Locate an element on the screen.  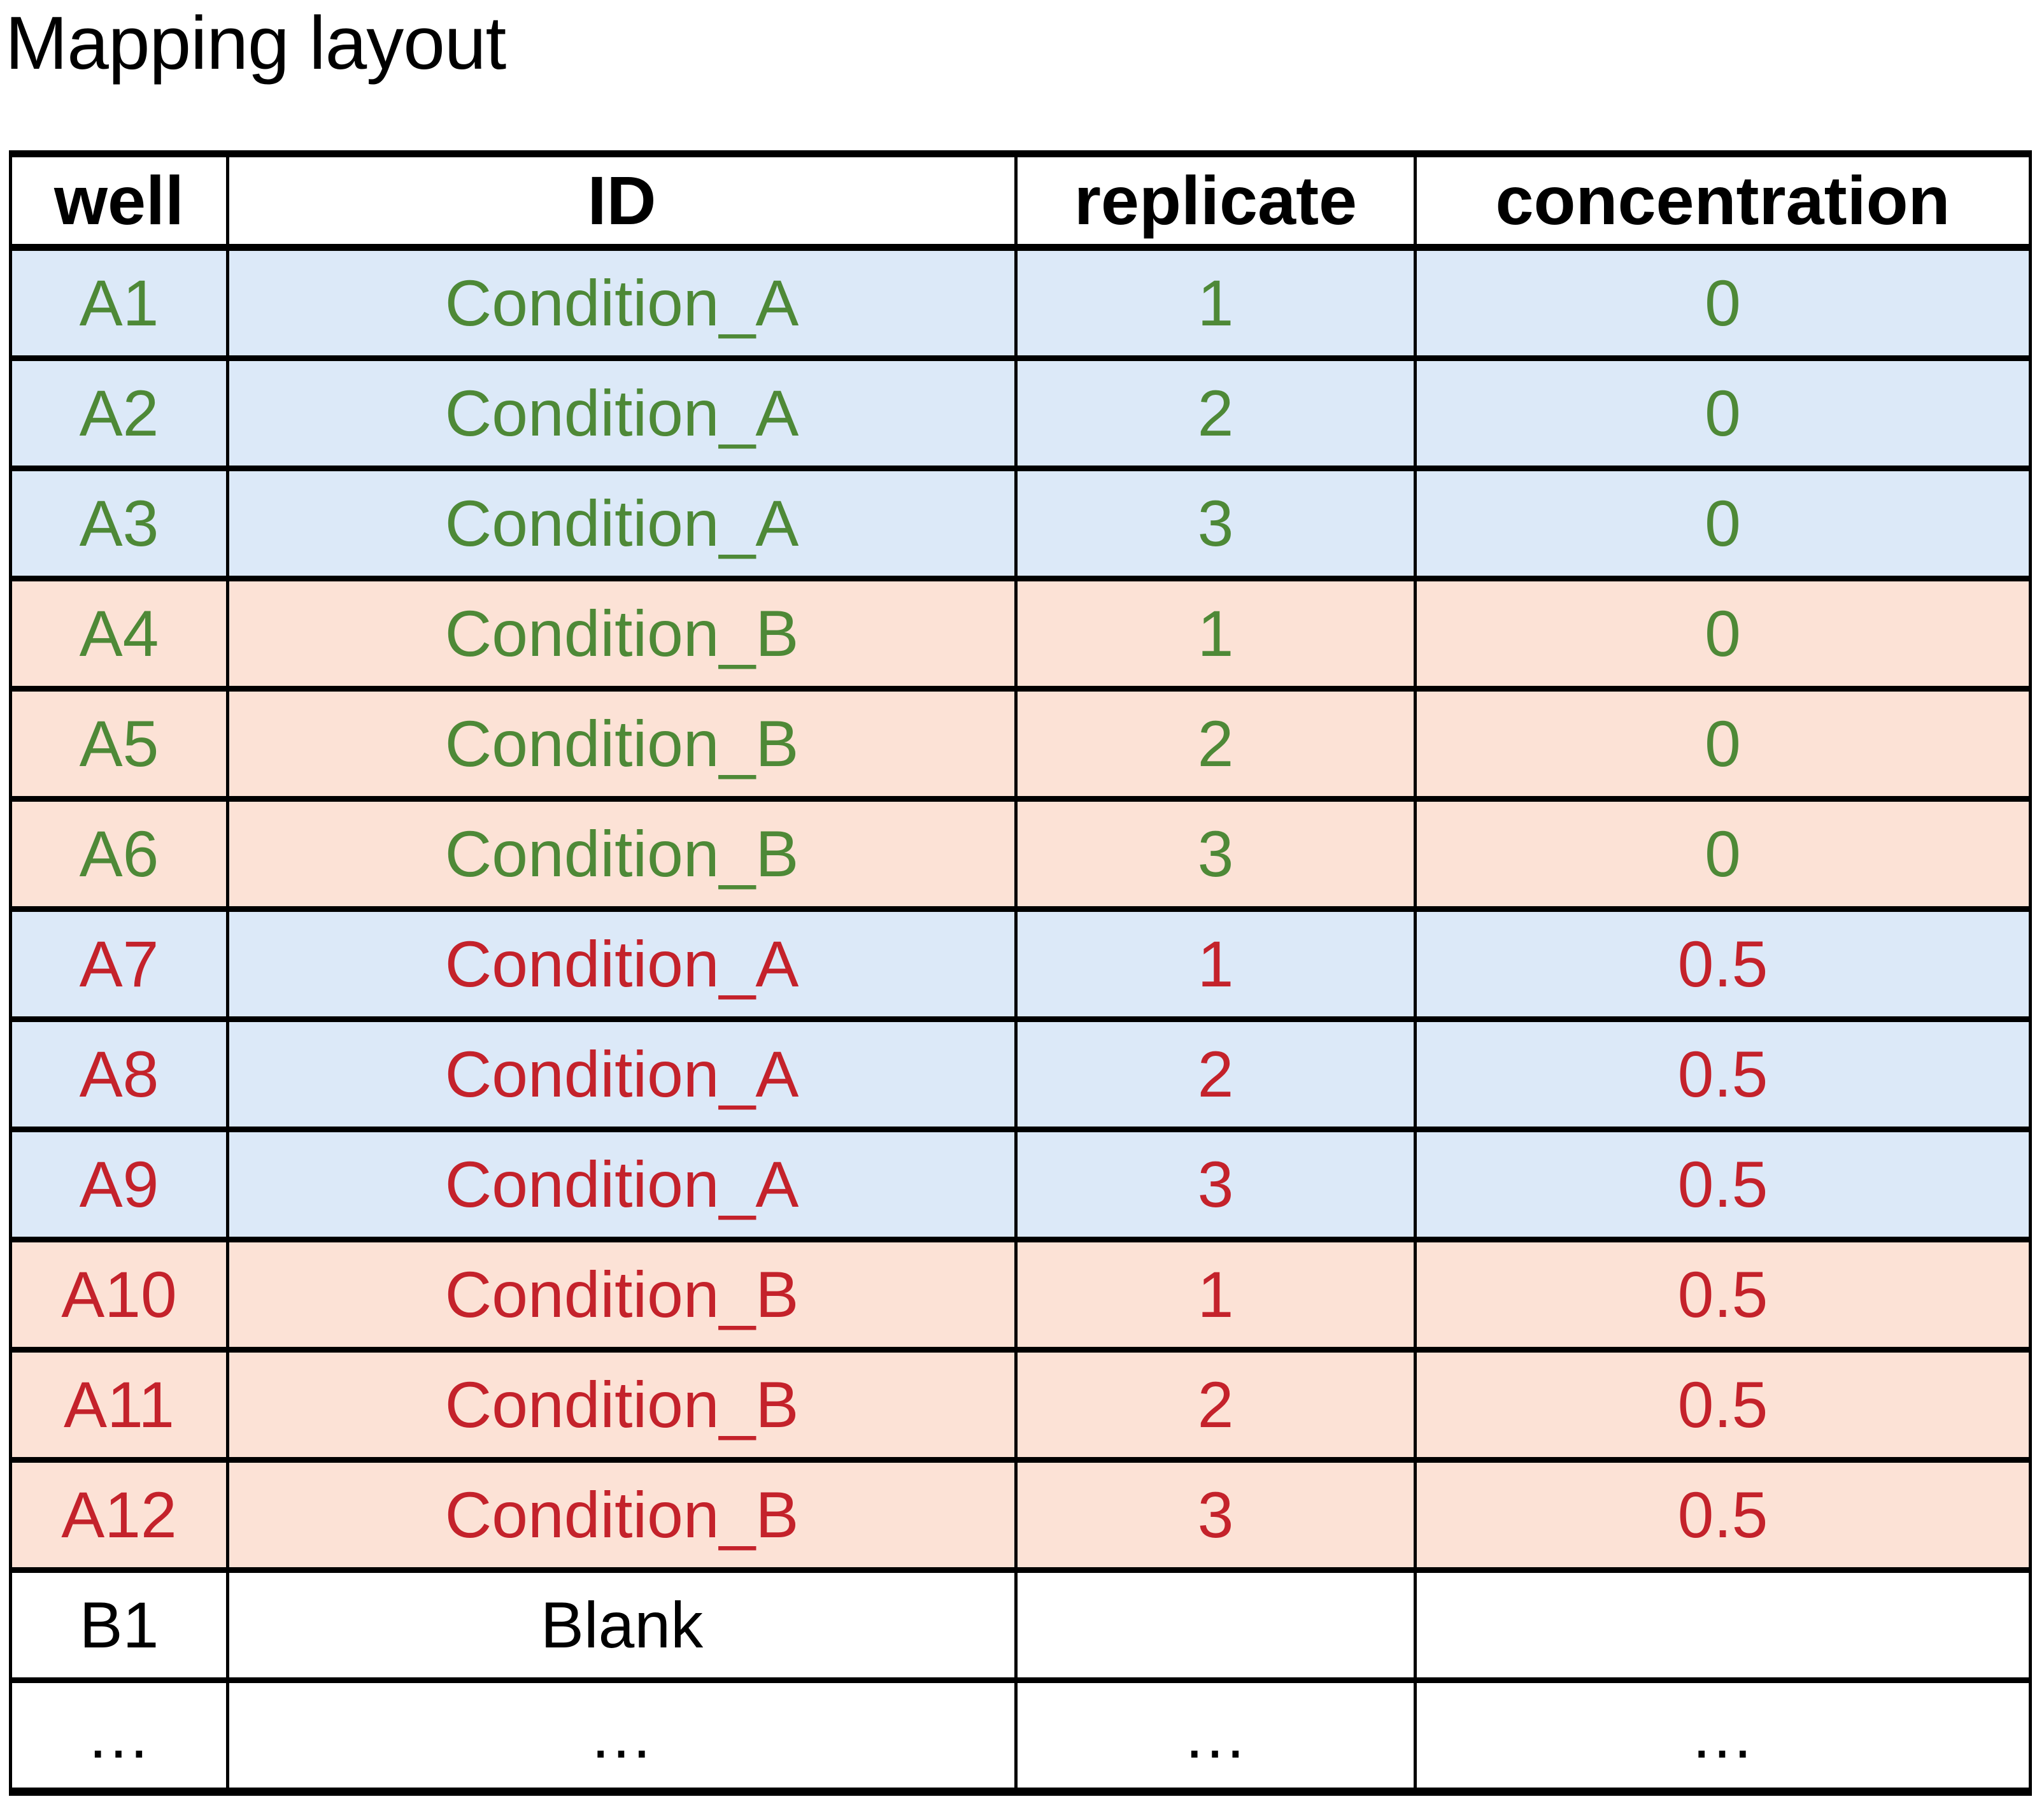
cell-well: A8 is located at coordinates (119, 1075).